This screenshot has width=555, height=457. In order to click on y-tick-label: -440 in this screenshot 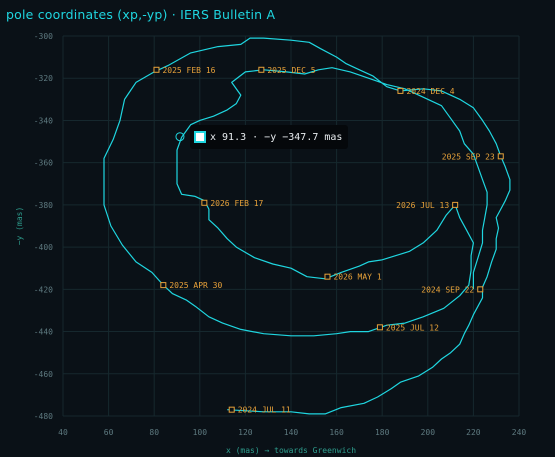, I will do `click(43, 332)`.